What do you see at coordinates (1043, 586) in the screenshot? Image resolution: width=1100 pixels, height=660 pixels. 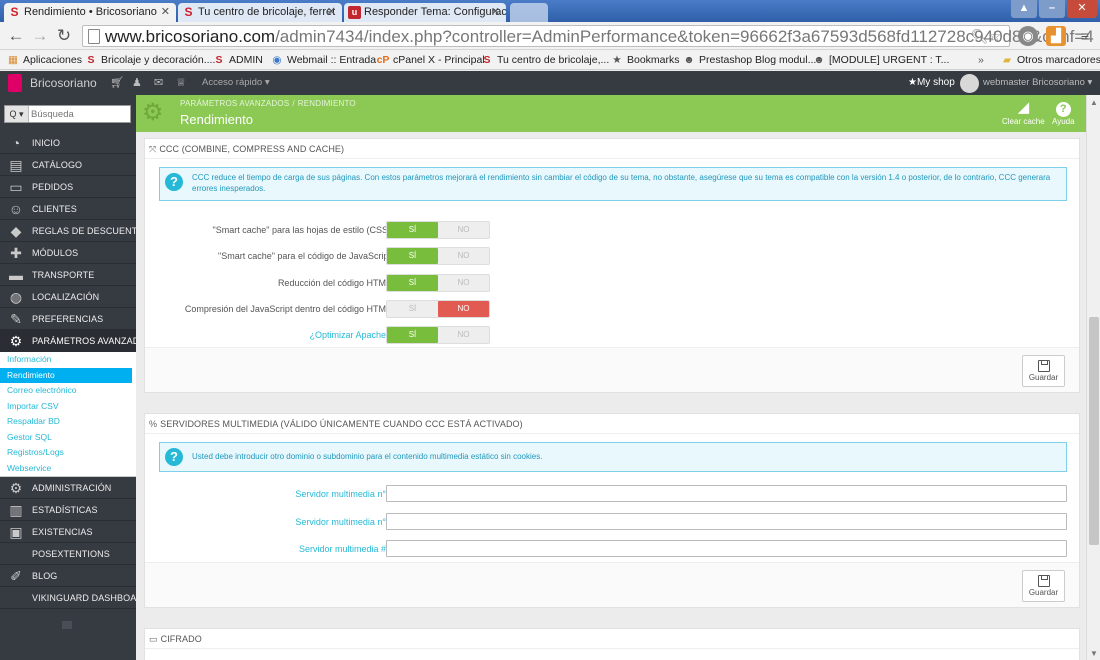 I see `media-save-button: Guardar` at bounding box center [1043, 586].